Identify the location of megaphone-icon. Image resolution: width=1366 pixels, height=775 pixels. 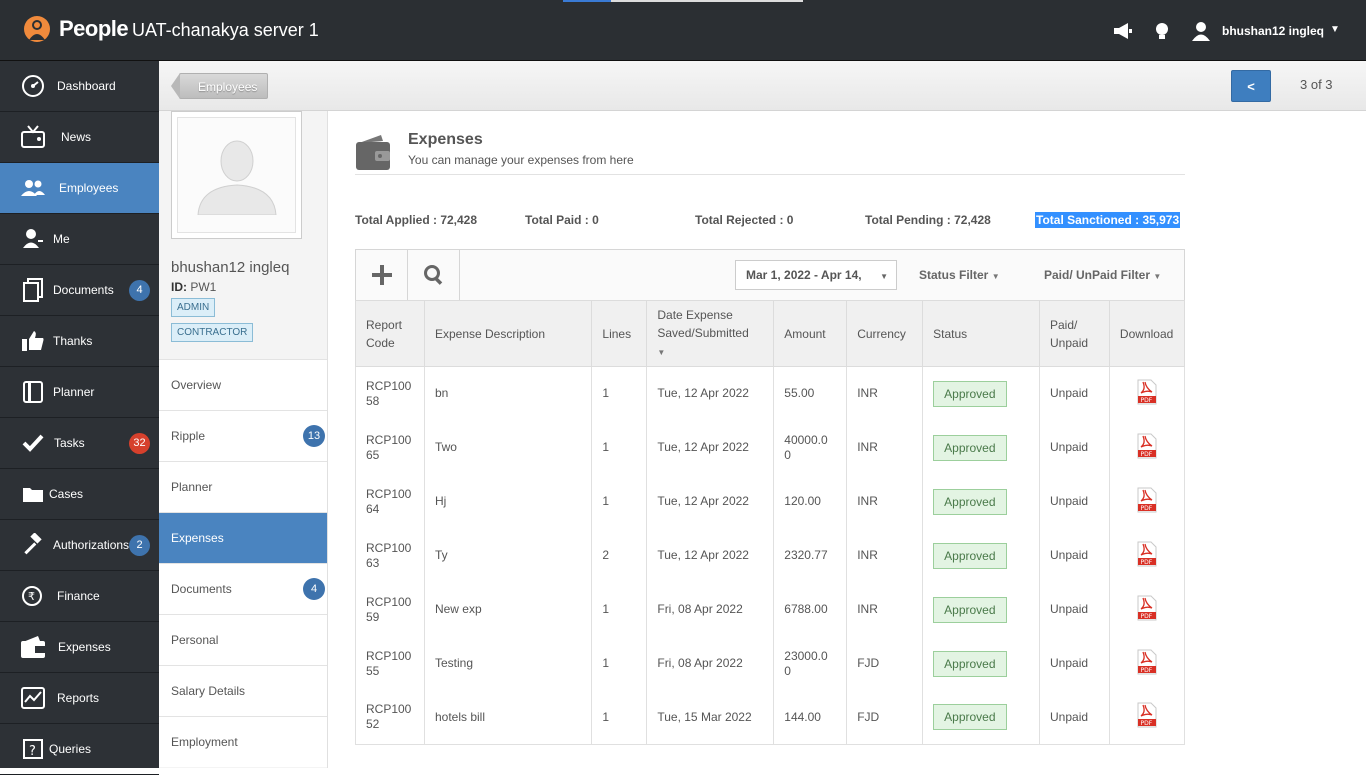
(1123, 31).